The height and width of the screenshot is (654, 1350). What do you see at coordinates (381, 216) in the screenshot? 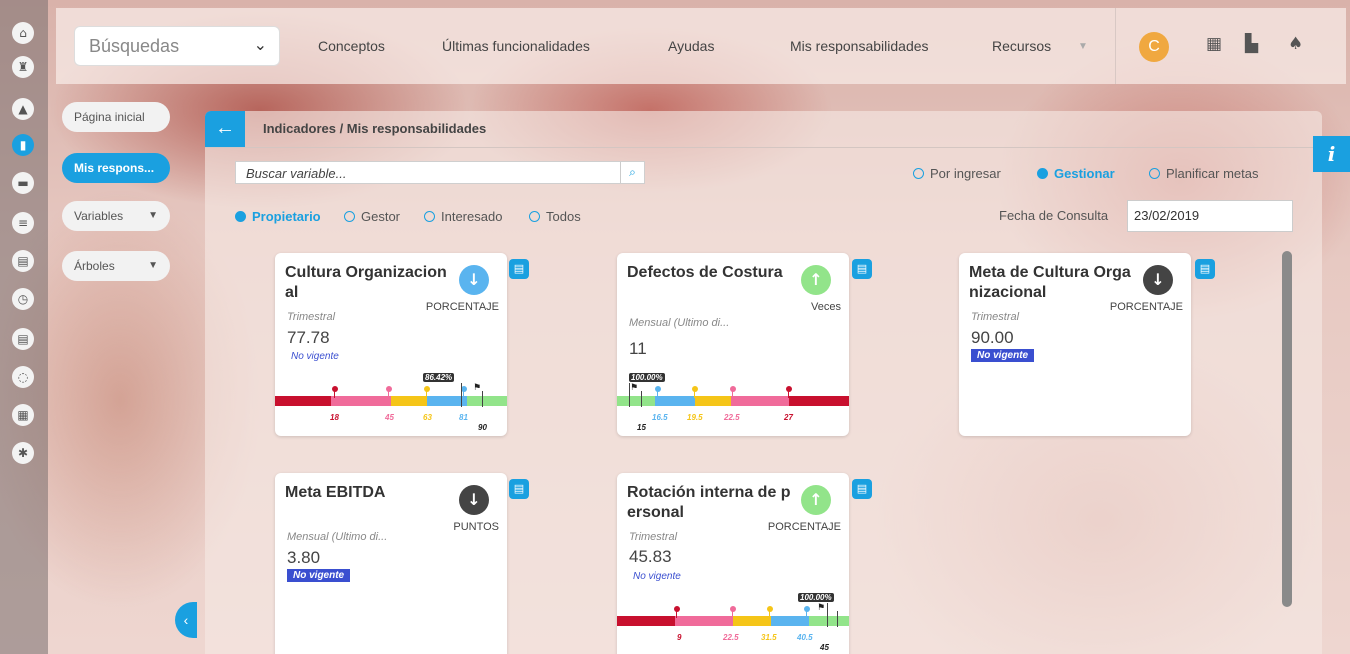
I see `radio-label: Gestor` at bounding box center [381, 216].